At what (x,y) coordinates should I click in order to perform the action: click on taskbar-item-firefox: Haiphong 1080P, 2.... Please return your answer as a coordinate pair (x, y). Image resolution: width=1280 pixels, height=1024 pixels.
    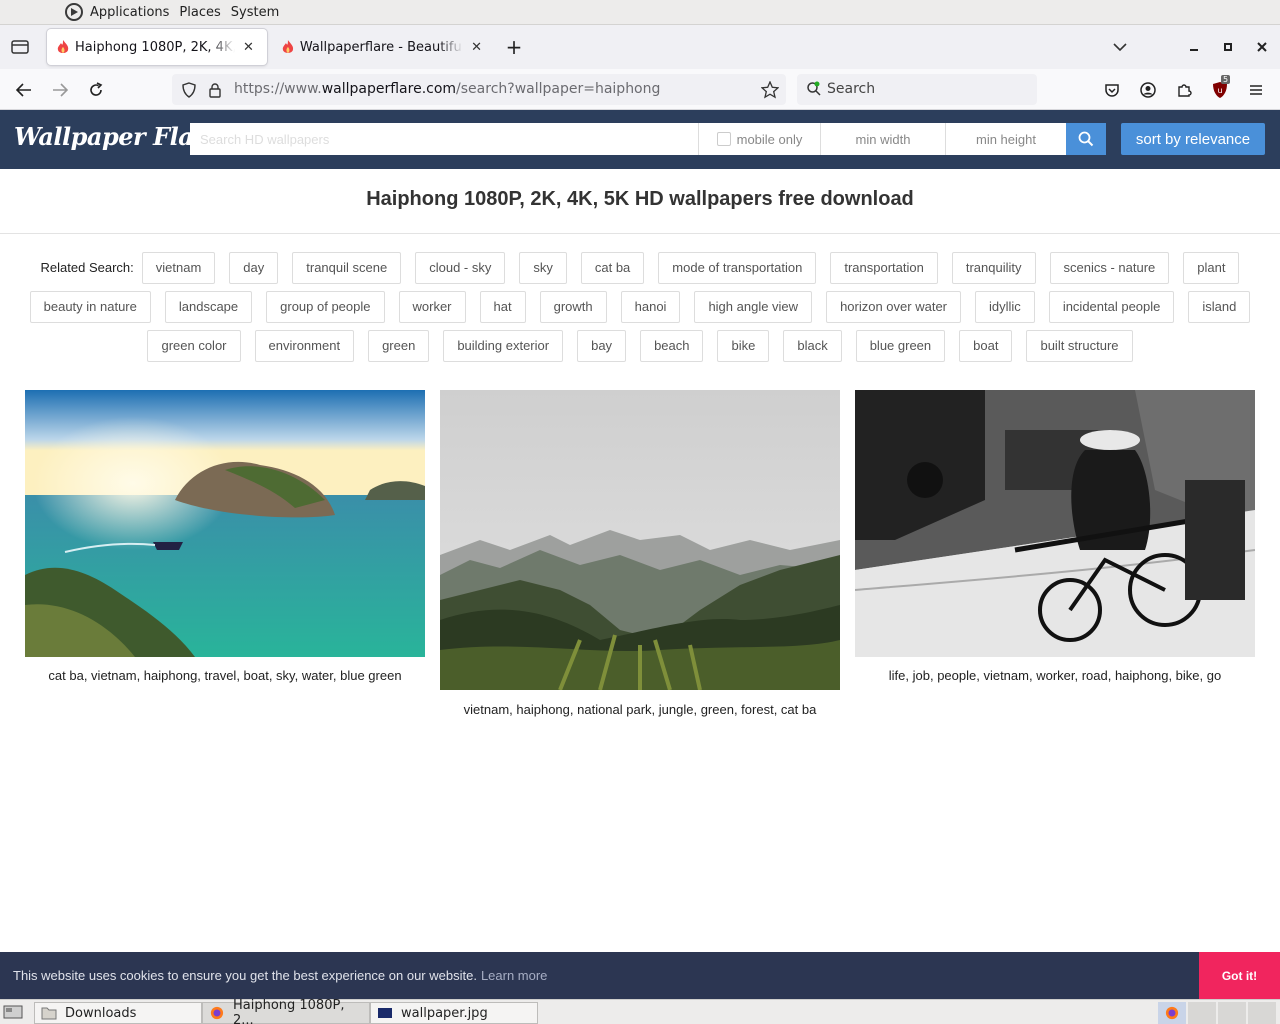
    Looking at the image, I should click on (286, 1011).